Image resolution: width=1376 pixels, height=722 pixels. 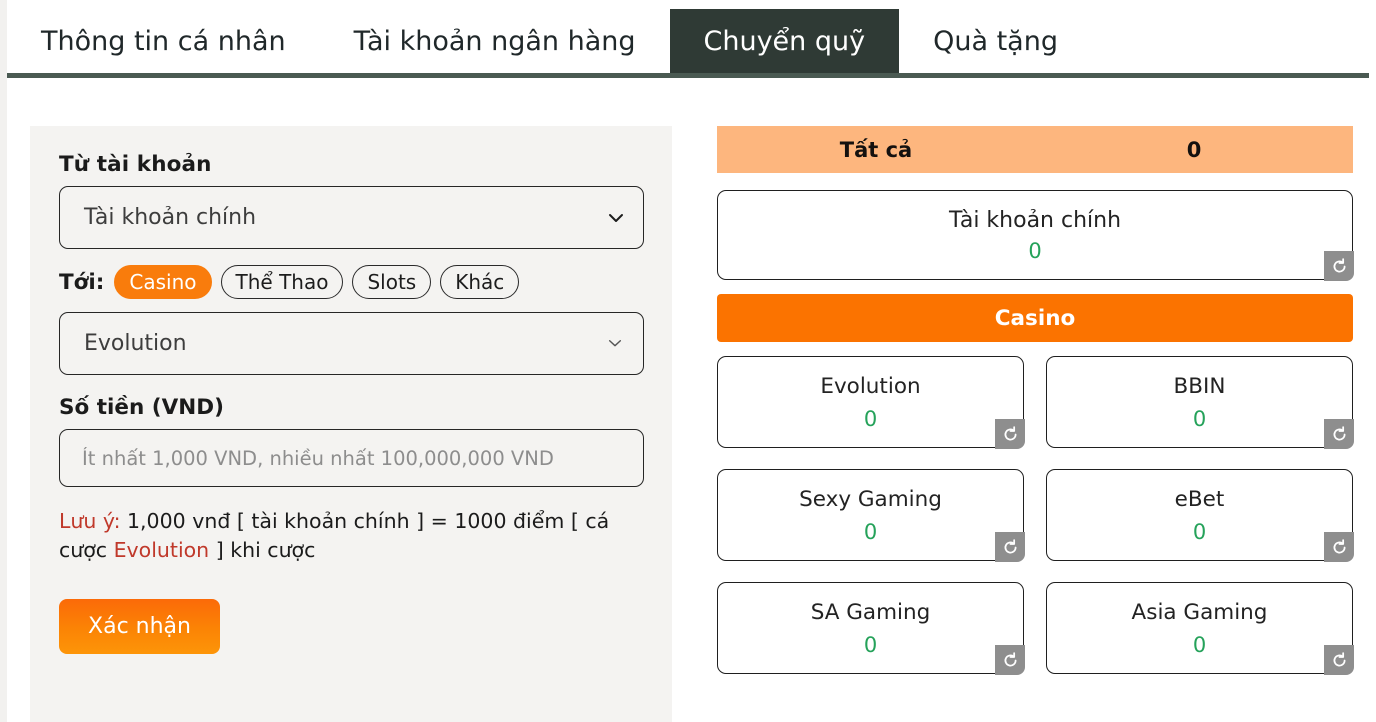 I want to click on to-option-casino: Casino, so click(x=163, y=282).